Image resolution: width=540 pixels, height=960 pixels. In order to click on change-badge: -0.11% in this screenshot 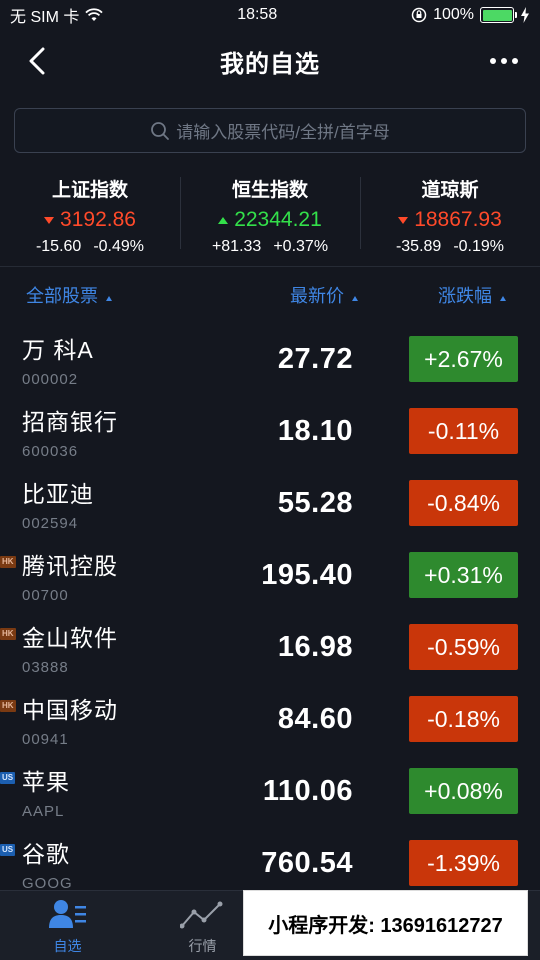, I will do `click(463, 431)`.